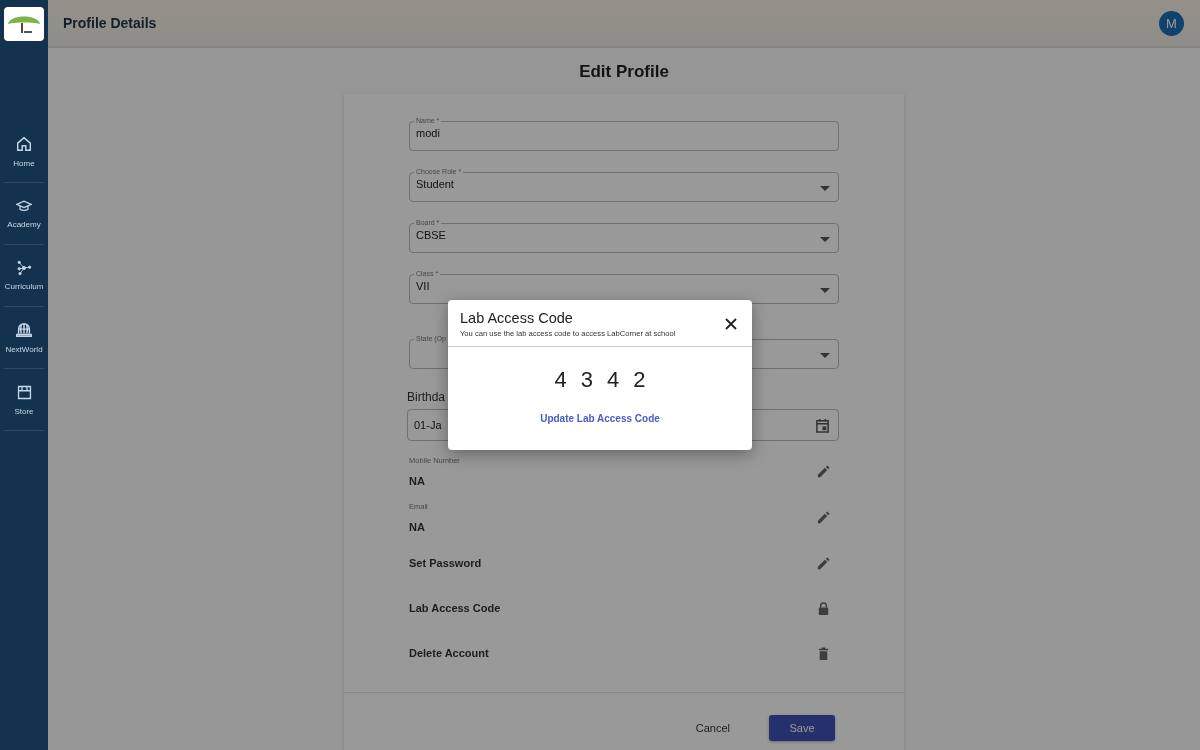  I want to click on page-title: Profile Details, so click(110, 23).